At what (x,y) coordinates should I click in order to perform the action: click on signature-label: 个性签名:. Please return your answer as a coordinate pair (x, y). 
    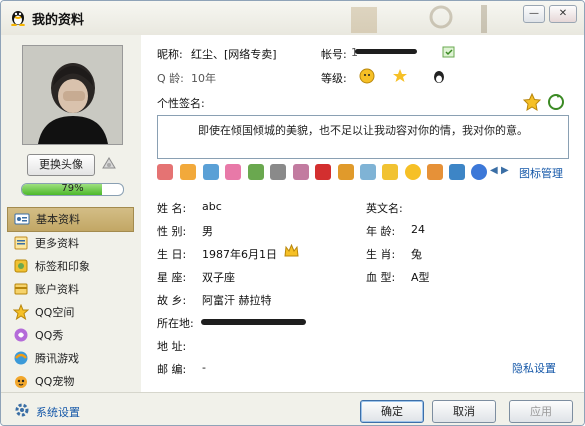
    Looking at the image, I should click on (181, 103).